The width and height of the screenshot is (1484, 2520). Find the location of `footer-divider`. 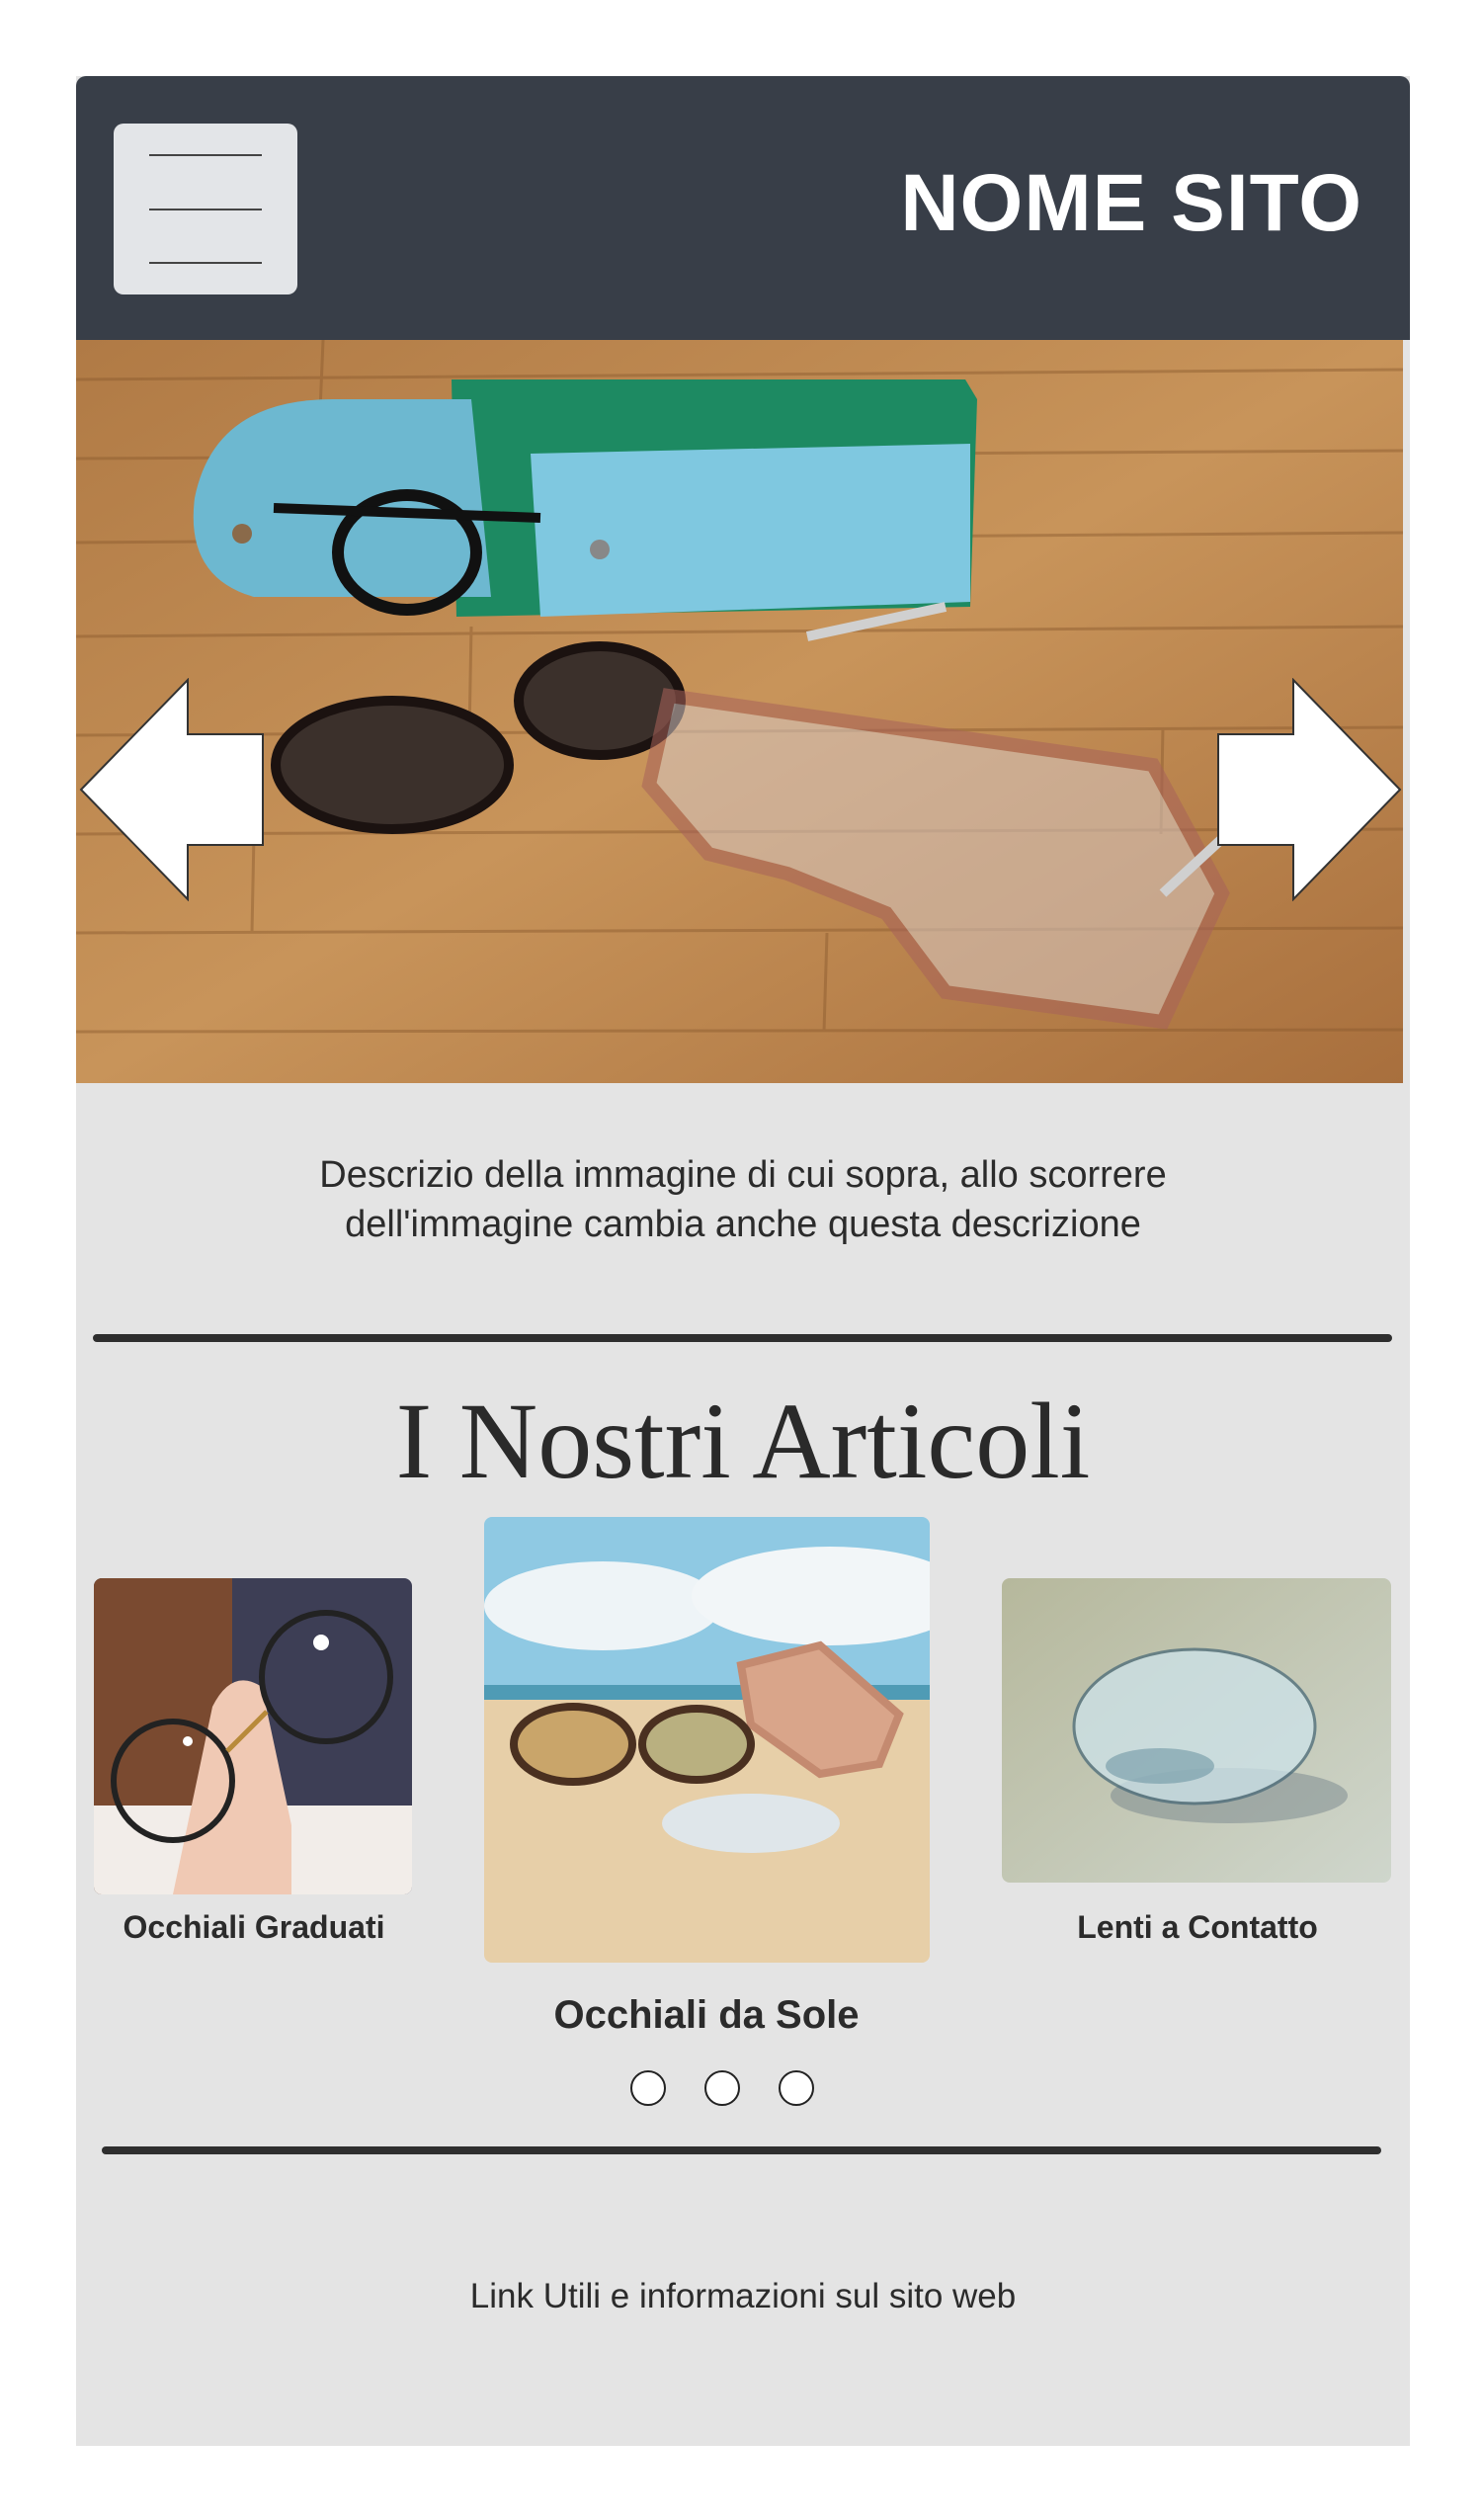

footer-divider is located at coordinates (741, 2150).